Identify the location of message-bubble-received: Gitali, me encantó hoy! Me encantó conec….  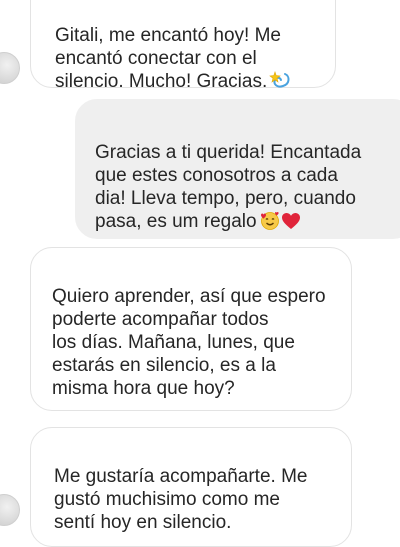
(183, 46).